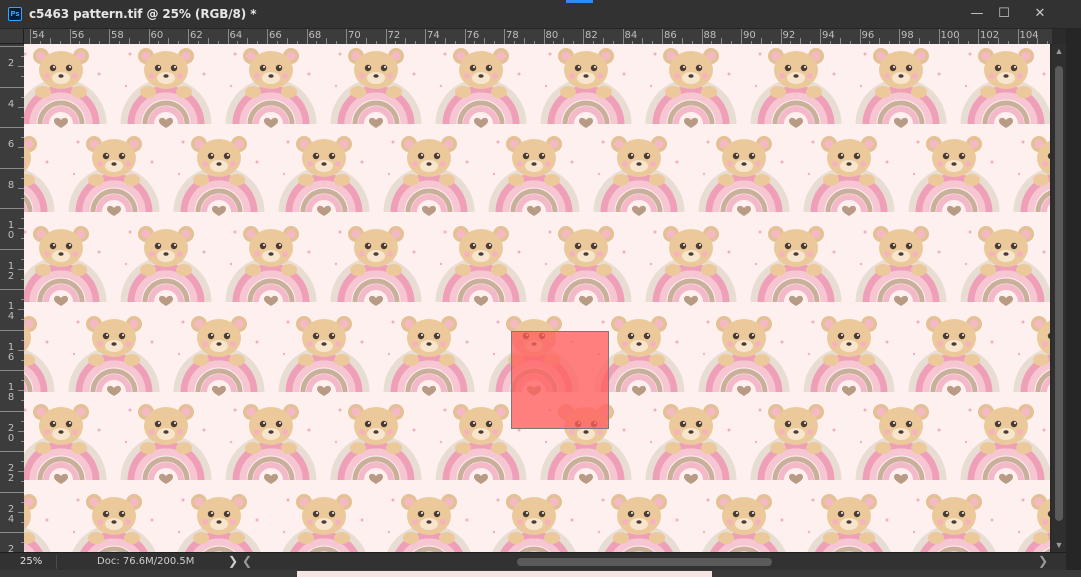 The height and width of the screenshot is (577, 1081). Describe the element at coordinates (1004, 14) in the screenshot. I see `maximize-button: ☐` at that location.